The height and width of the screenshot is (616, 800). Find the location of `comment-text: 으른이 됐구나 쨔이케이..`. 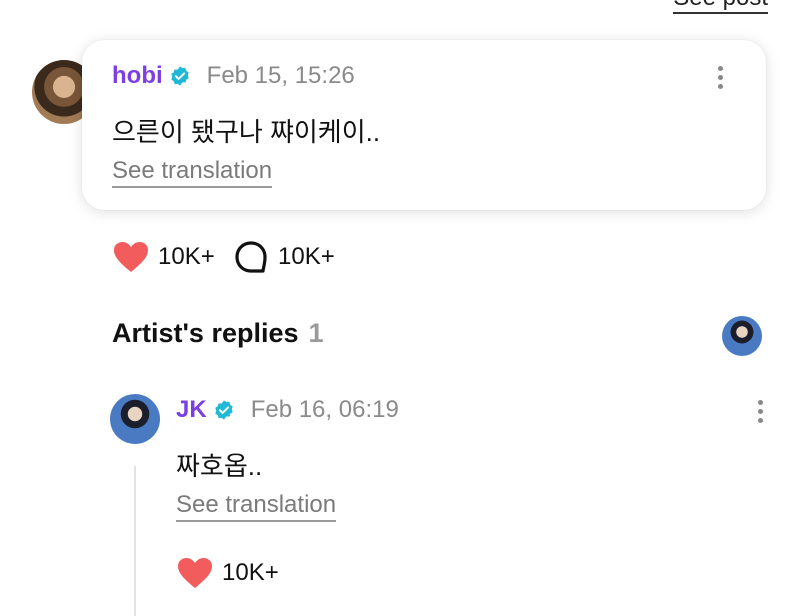

comment-text: 으른이 됐구나 쨔이케이.. is located at coordinates (246, 132).